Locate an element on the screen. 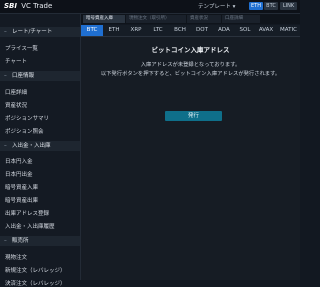  sidebar-item-chart: チャート is located at coordinates (16, 61).